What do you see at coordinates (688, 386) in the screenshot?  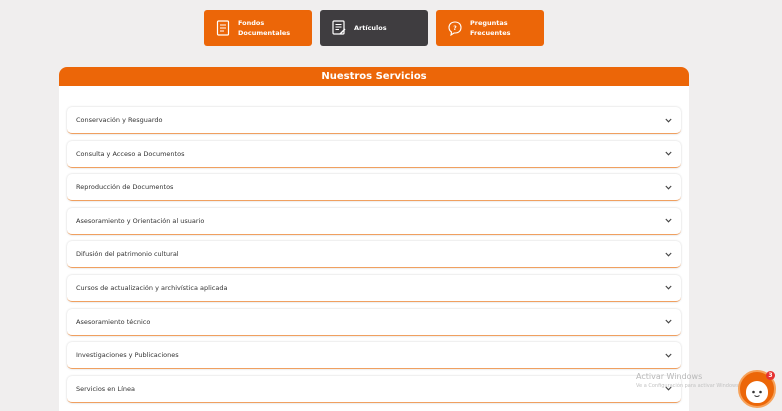 I see `windows-activation-subtext: Ve a Configuración para activar Windows.` at bounding box center [688, 386].